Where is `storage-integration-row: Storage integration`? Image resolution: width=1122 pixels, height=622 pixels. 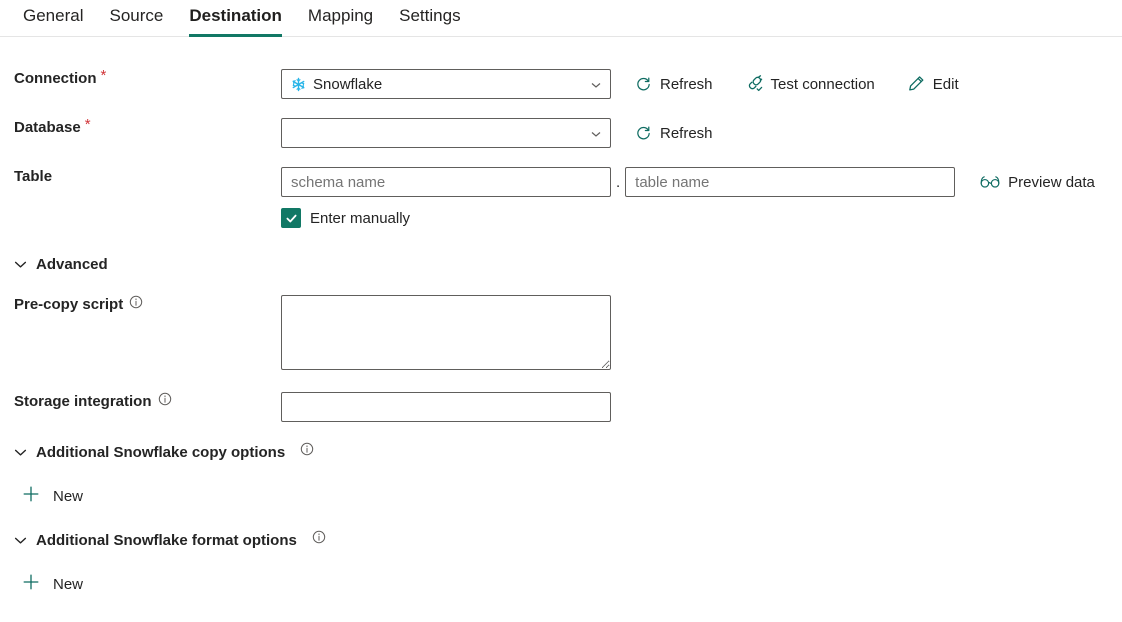 storage-integration-row: Storage integration is located at coordinates (561, 407).